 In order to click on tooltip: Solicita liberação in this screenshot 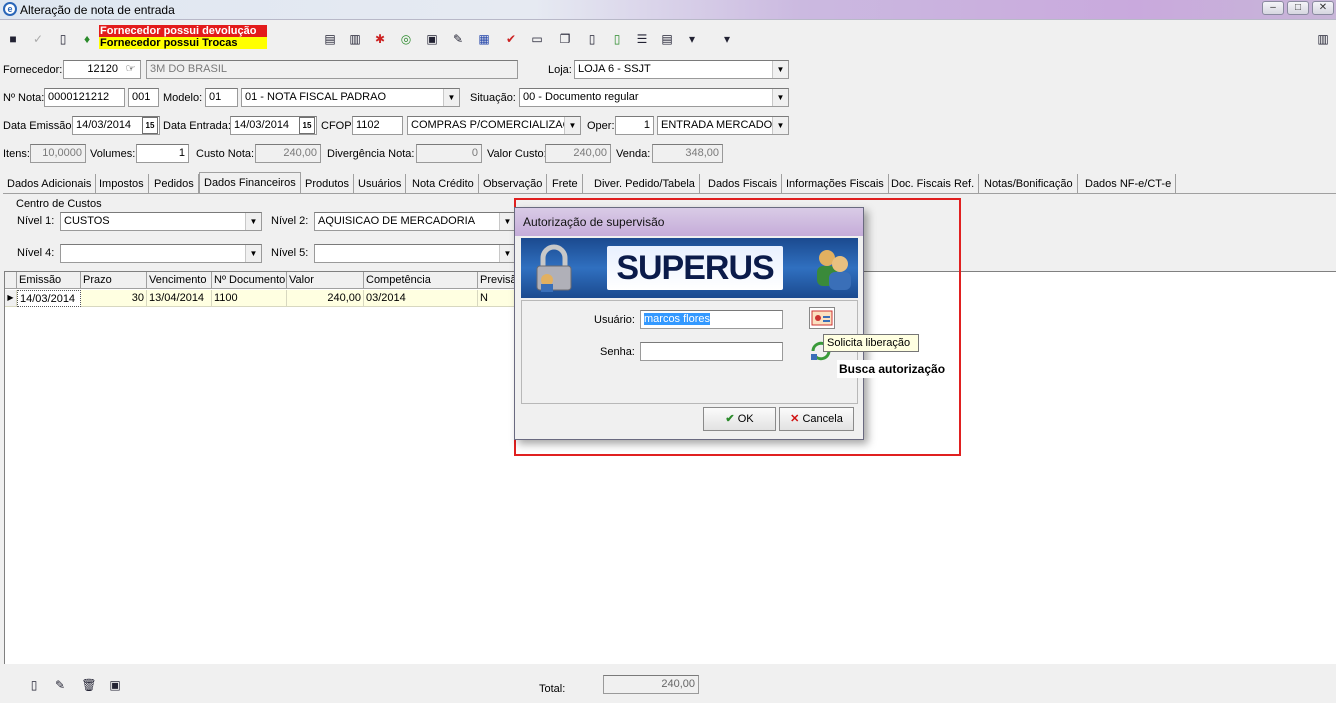, I will do `click(871, 343)`.